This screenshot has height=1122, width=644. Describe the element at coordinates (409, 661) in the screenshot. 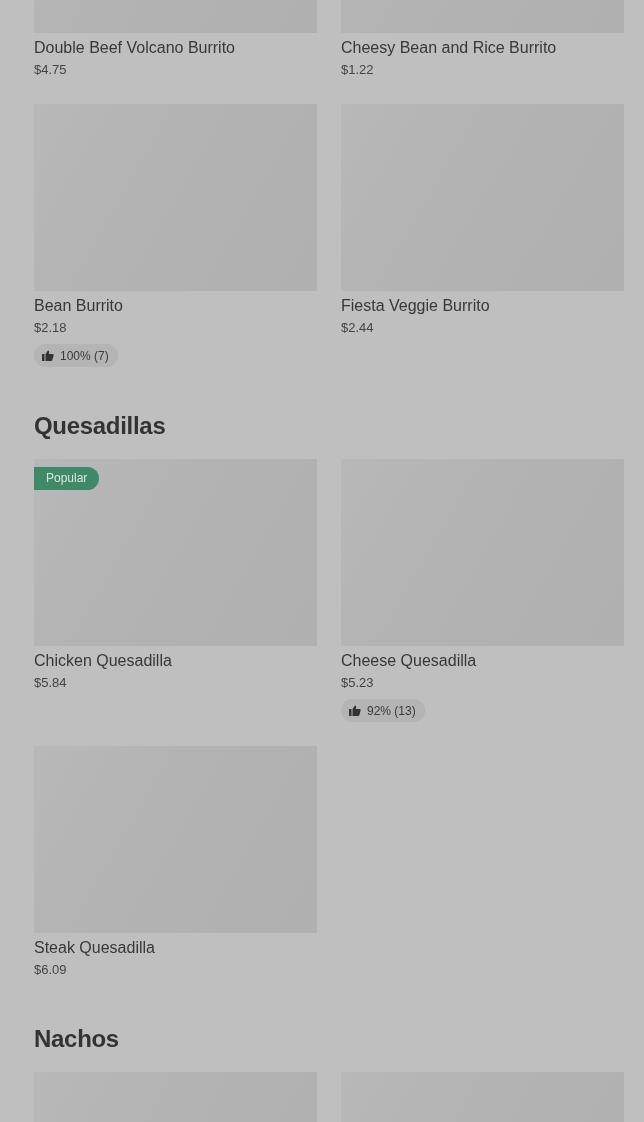

I see `item-name: Cheese Quesadilla` at that location.